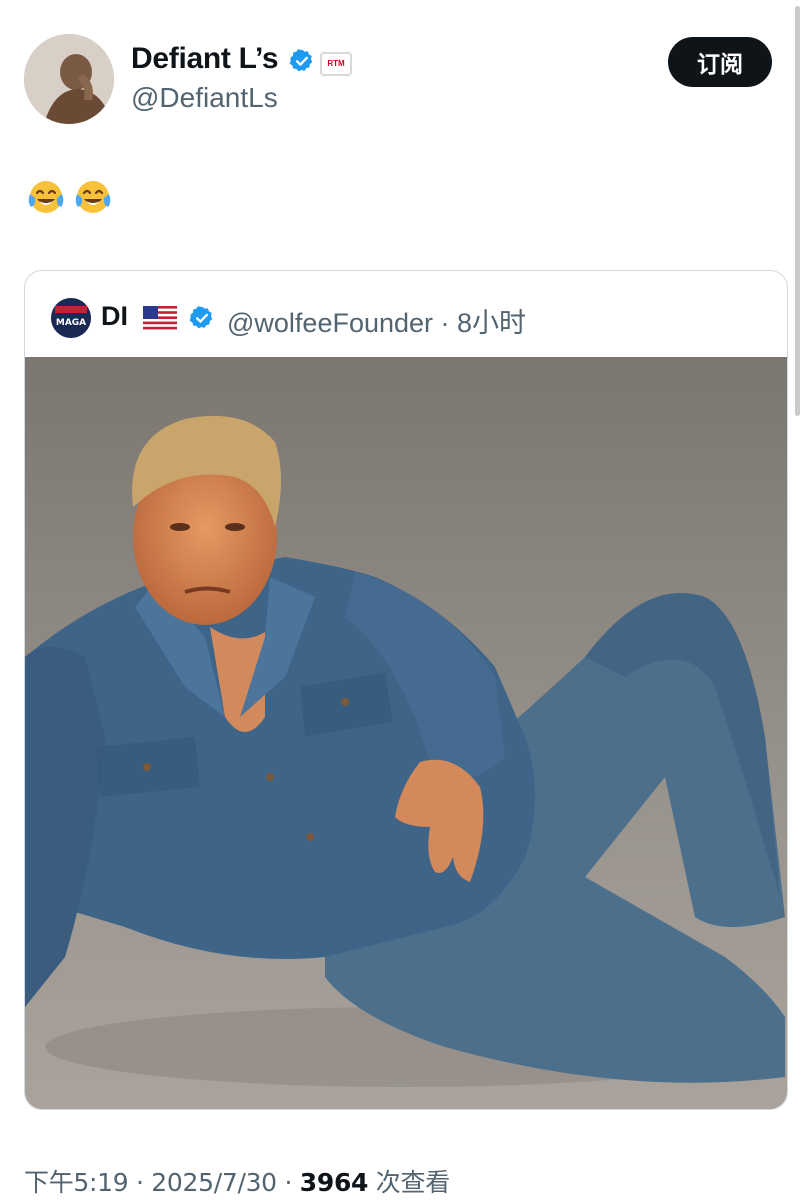 The image size is (802, 1200). Describe the element at coordinates (409, 1182) in the screenshot. I see `views-label: 次查看` at that location.